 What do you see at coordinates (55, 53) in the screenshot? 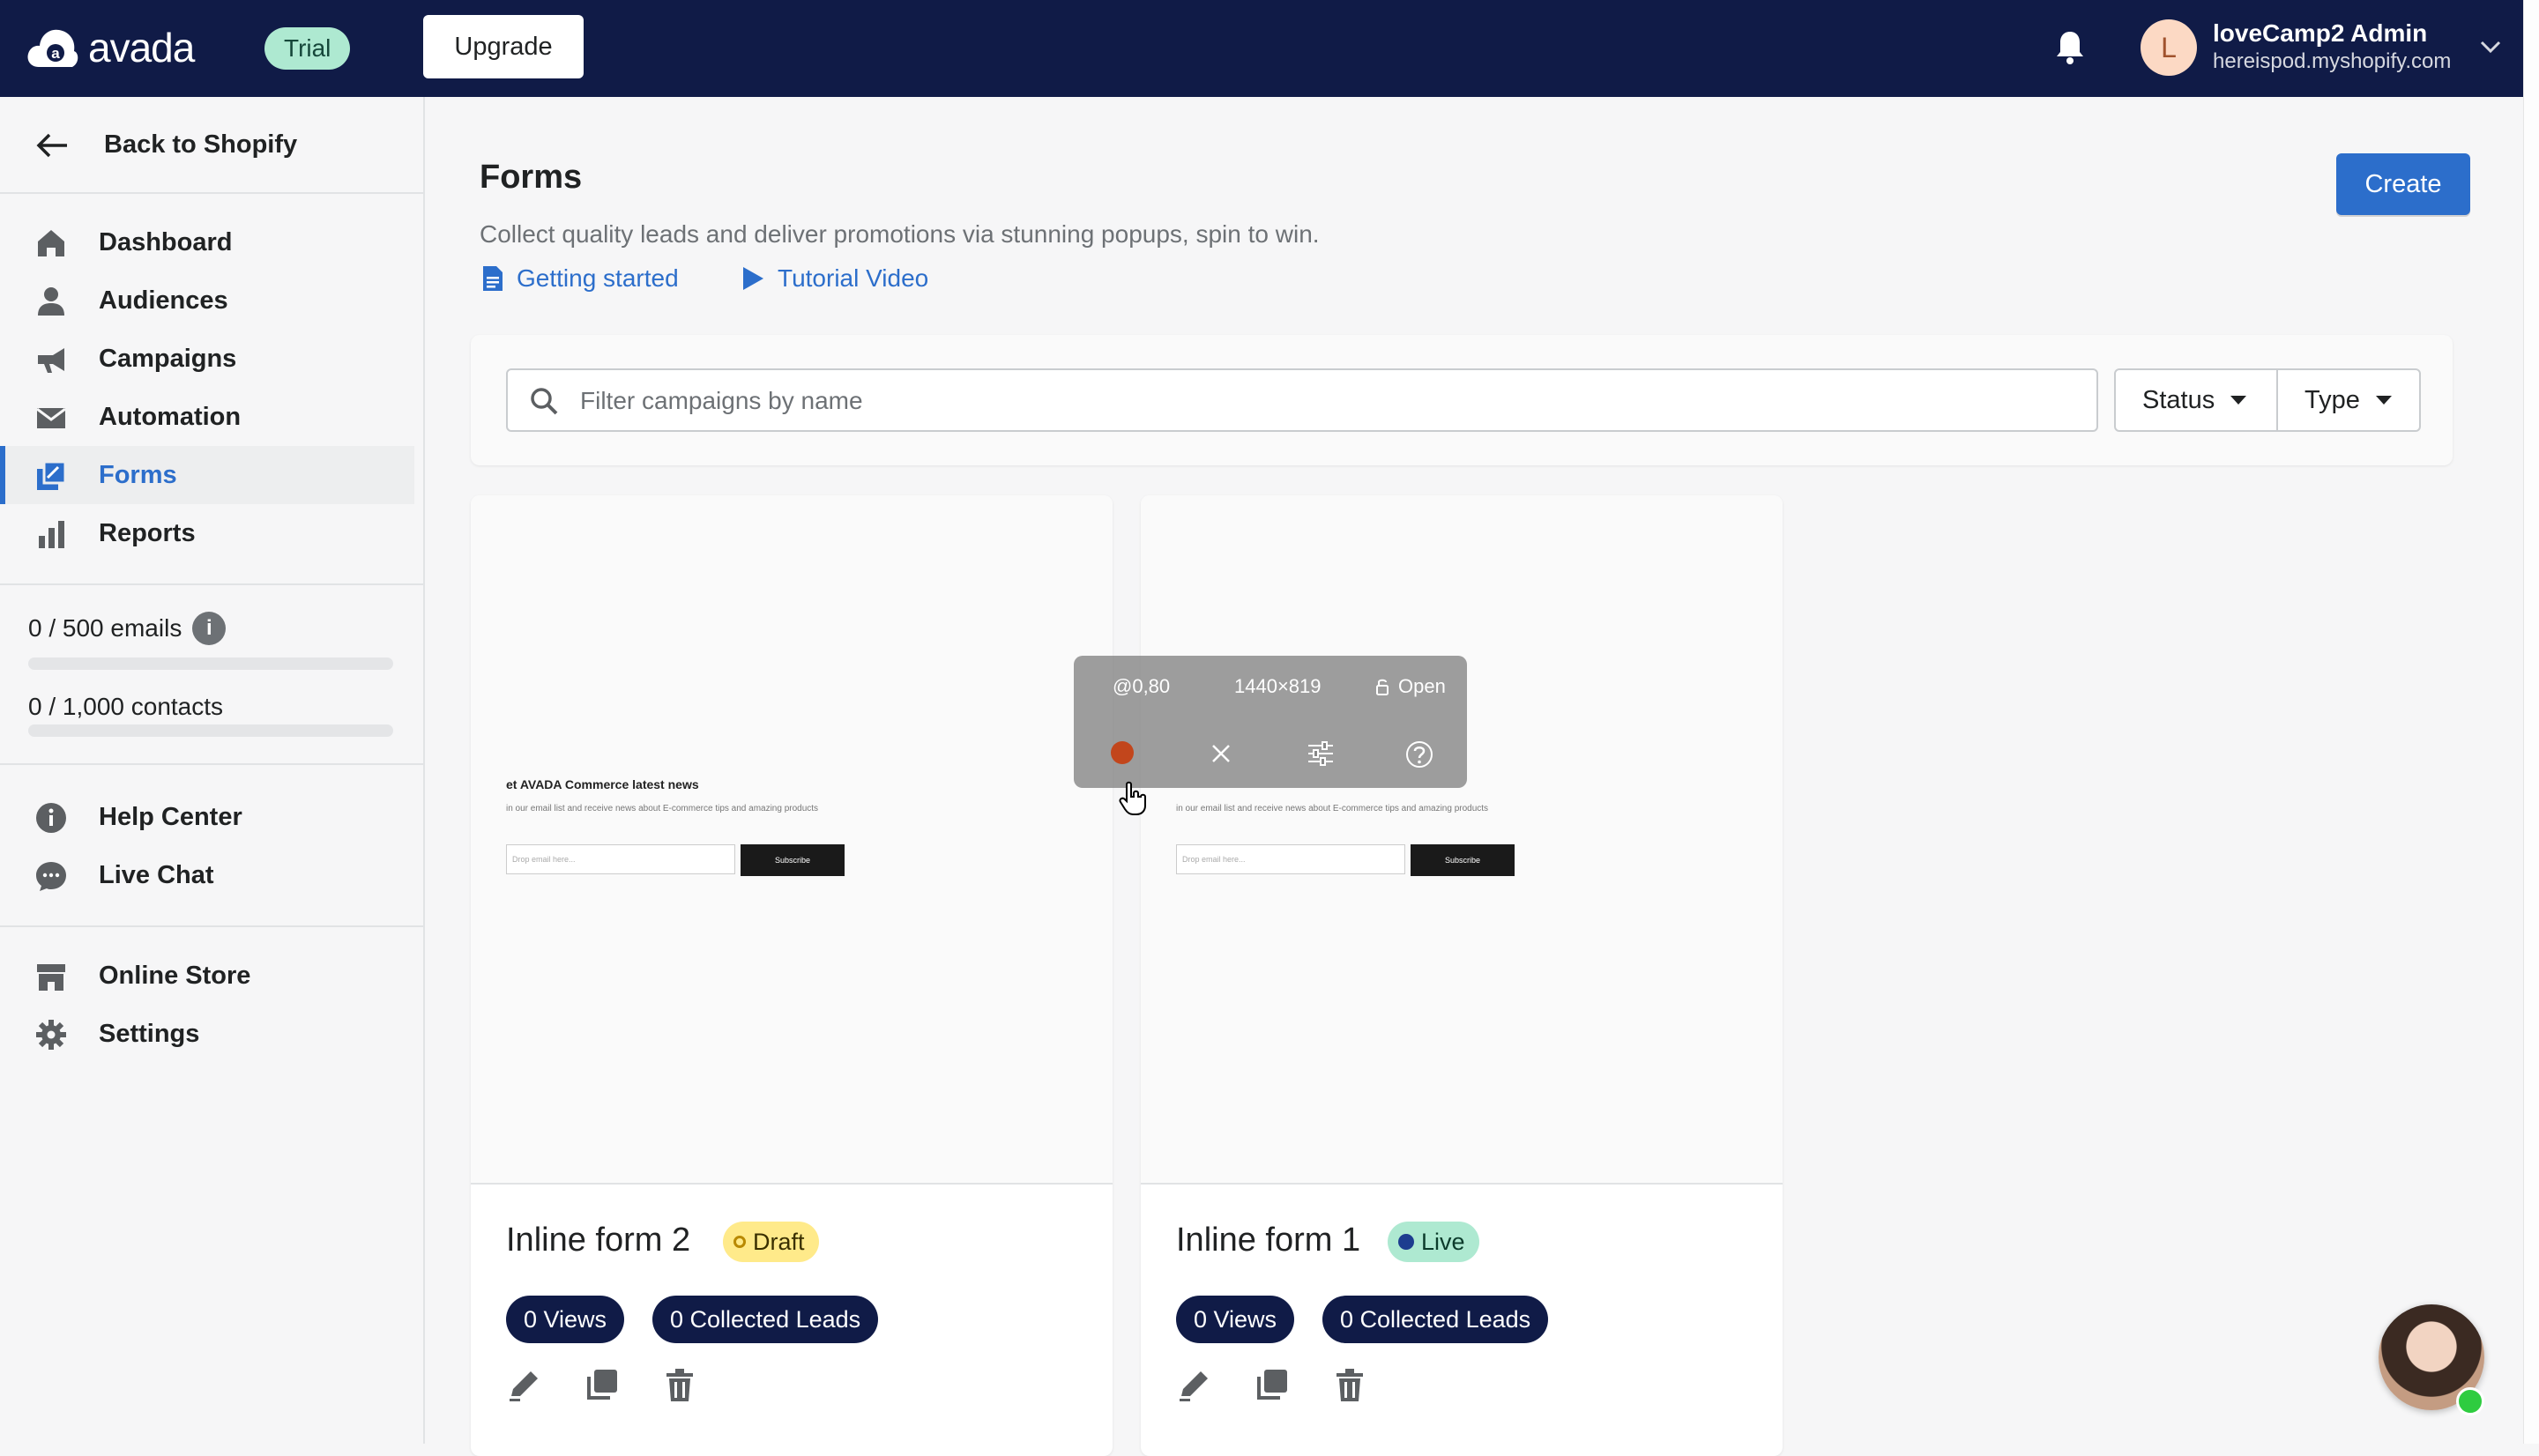
I see `svg-text: a` at bounding box center [55, 53].